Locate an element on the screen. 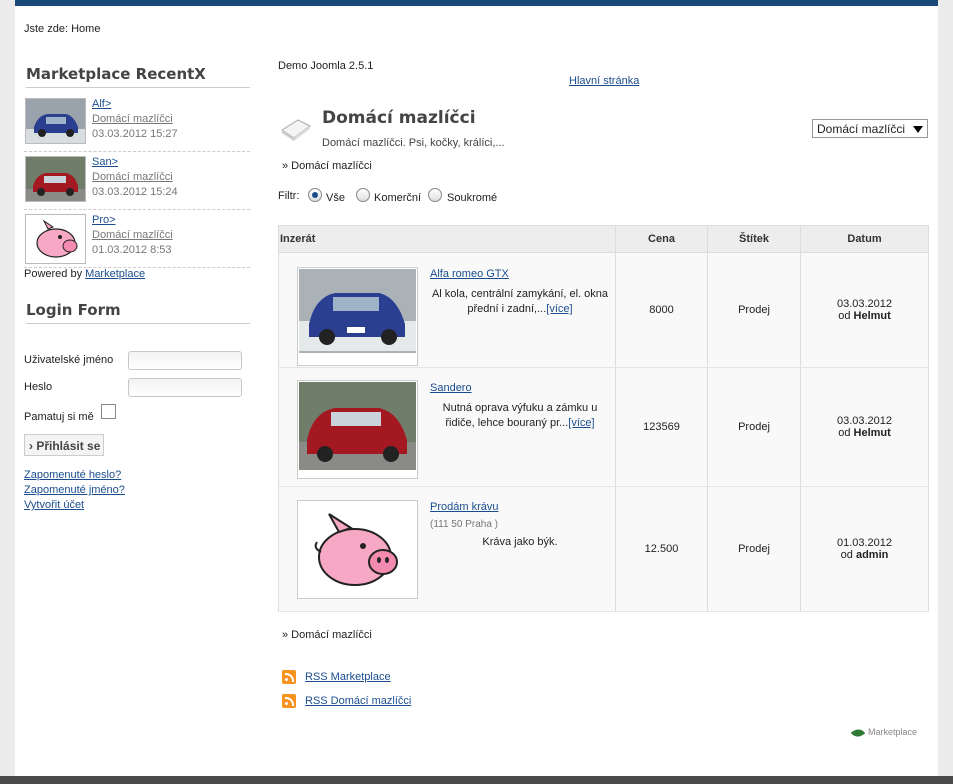  breadcrumb-label: Jste zde: is located at coordinates (46, 29).